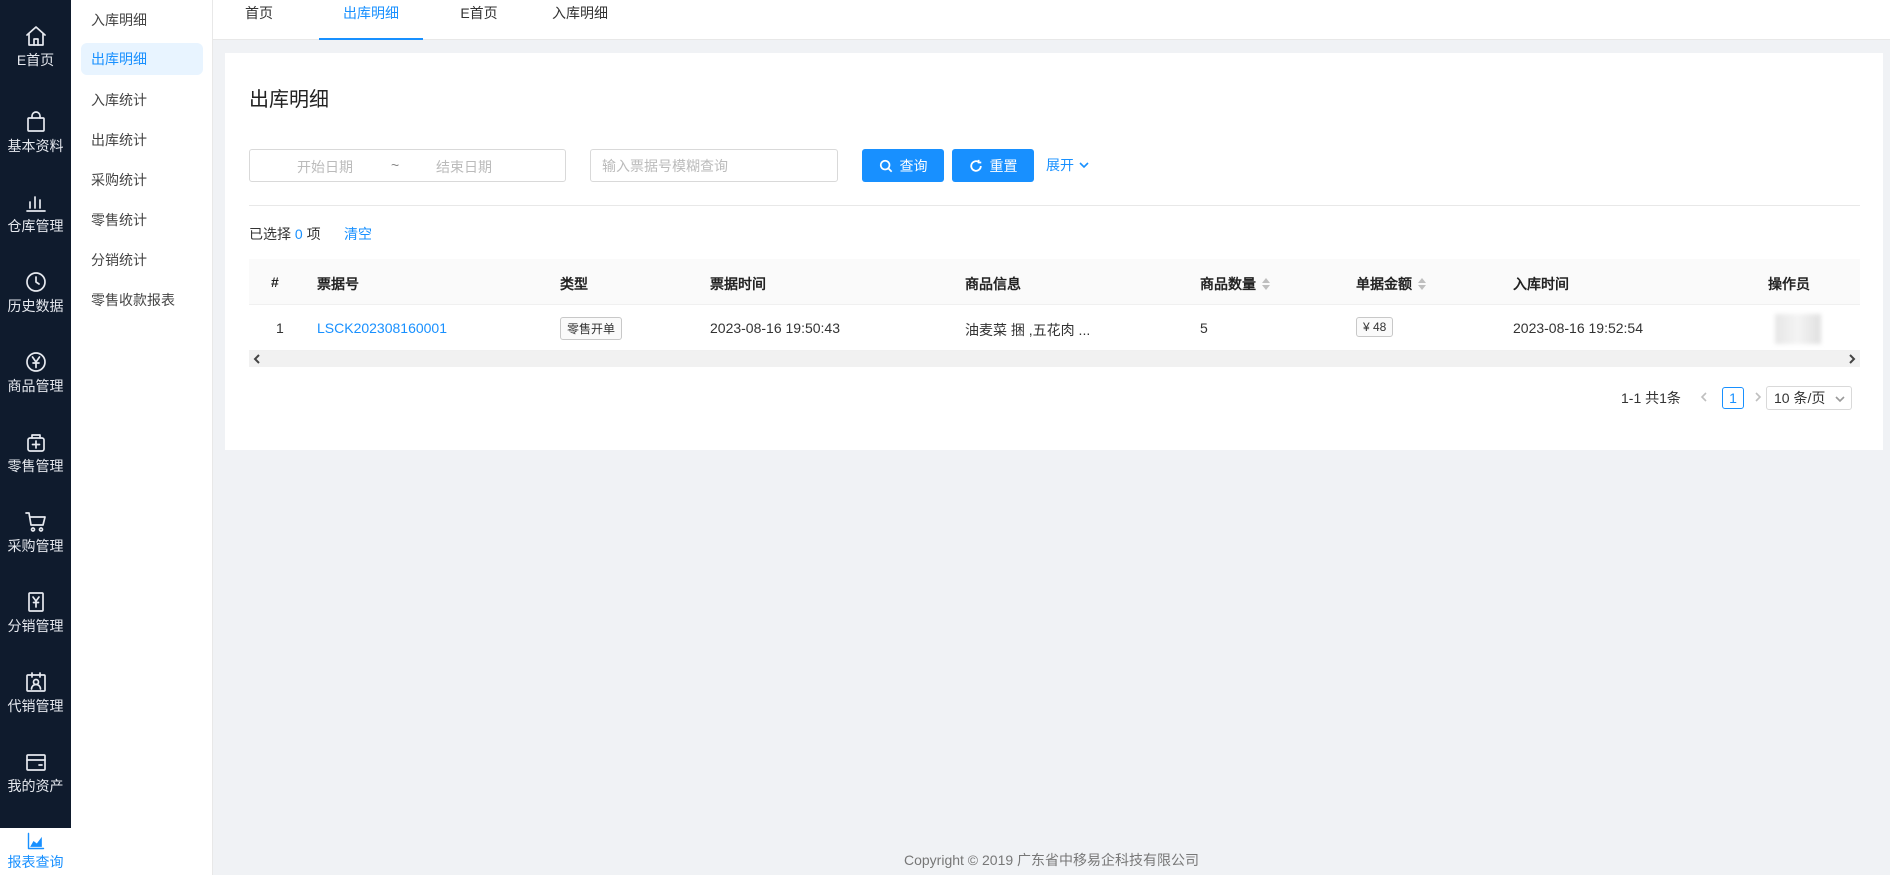  What do you see at coordinates (35, 706) in the screenshot?
I see `rail-item-label: 代销管理` at bounding box center [35, 706].